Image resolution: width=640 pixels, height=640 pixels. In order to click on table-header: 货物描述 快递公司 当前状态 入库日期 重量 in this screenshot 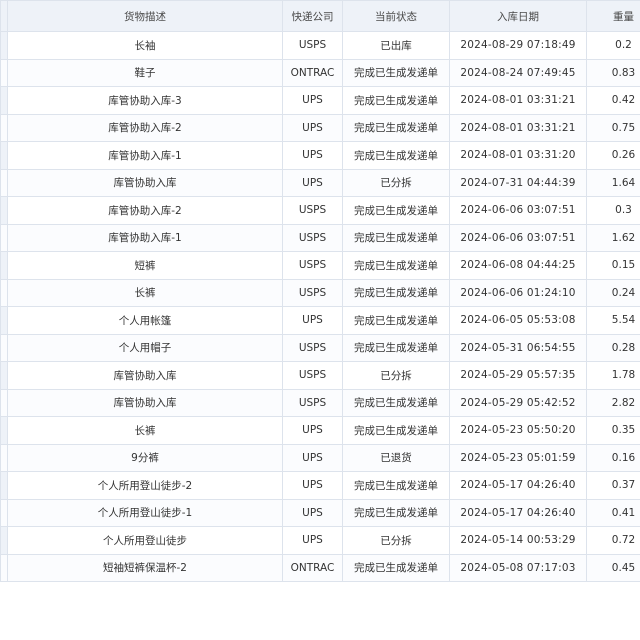, I will do `click(320, 16)`.